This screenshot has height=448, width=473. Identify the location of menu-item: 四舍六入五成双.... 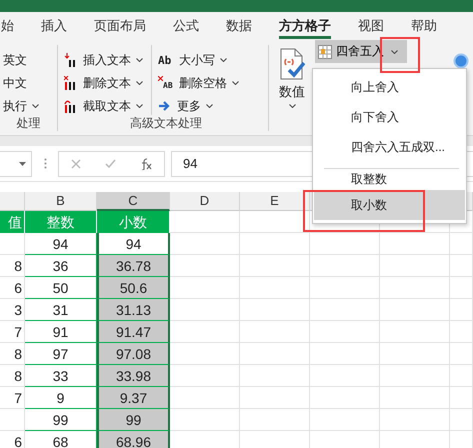
(389, 147).